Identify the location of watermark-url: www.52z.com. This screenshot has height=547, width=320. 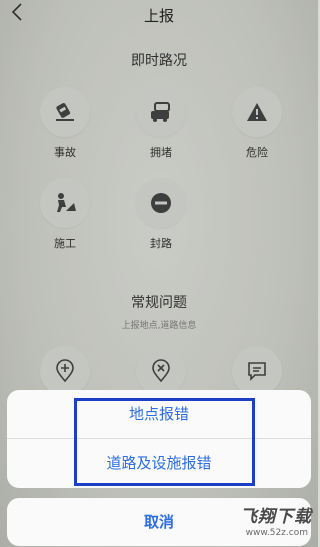
(276, 533).